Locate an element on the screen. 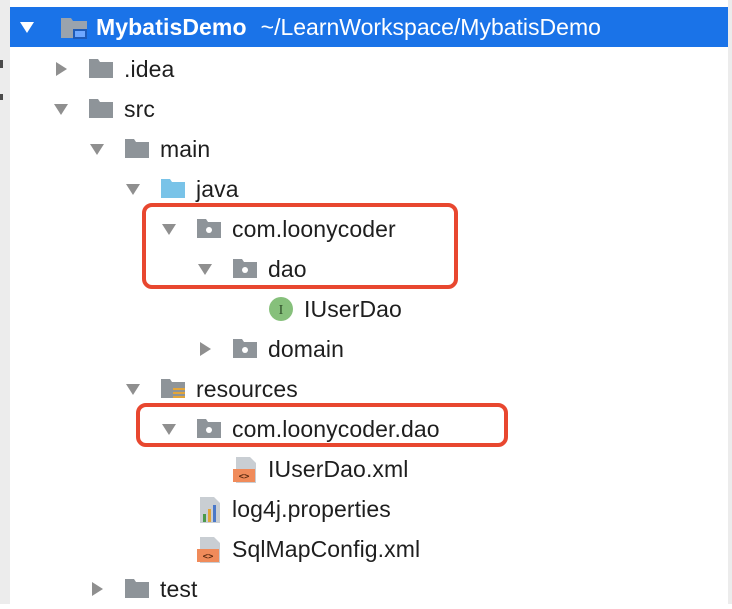 This screenshot has height=609, width=732. scrollbar-track is located at coordinates (730, 302).